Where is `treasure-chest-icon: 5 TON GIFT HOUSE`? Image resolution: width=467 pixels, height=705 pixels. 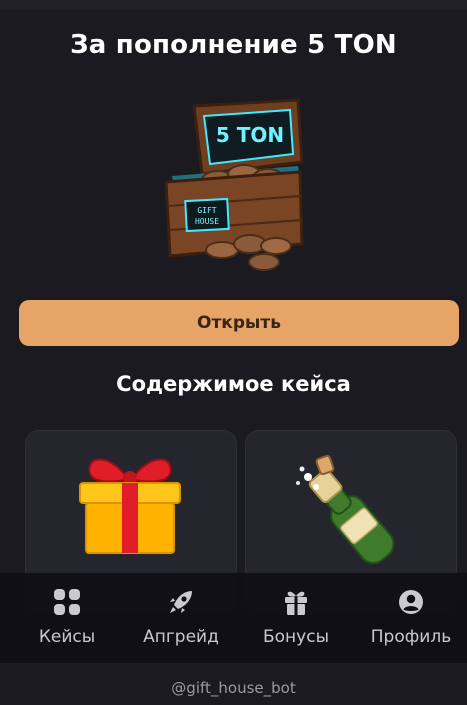 treasure-chest-icon: 5 TON GIFT HOUSE is located at coordinates (234, 184).